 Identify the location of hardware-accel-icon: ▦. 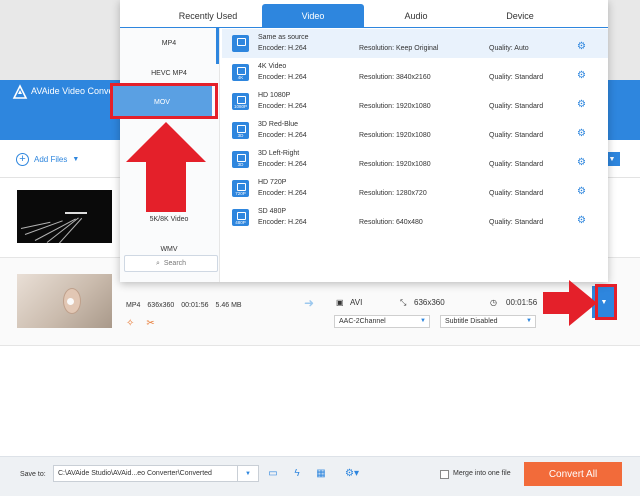
(321, 473).